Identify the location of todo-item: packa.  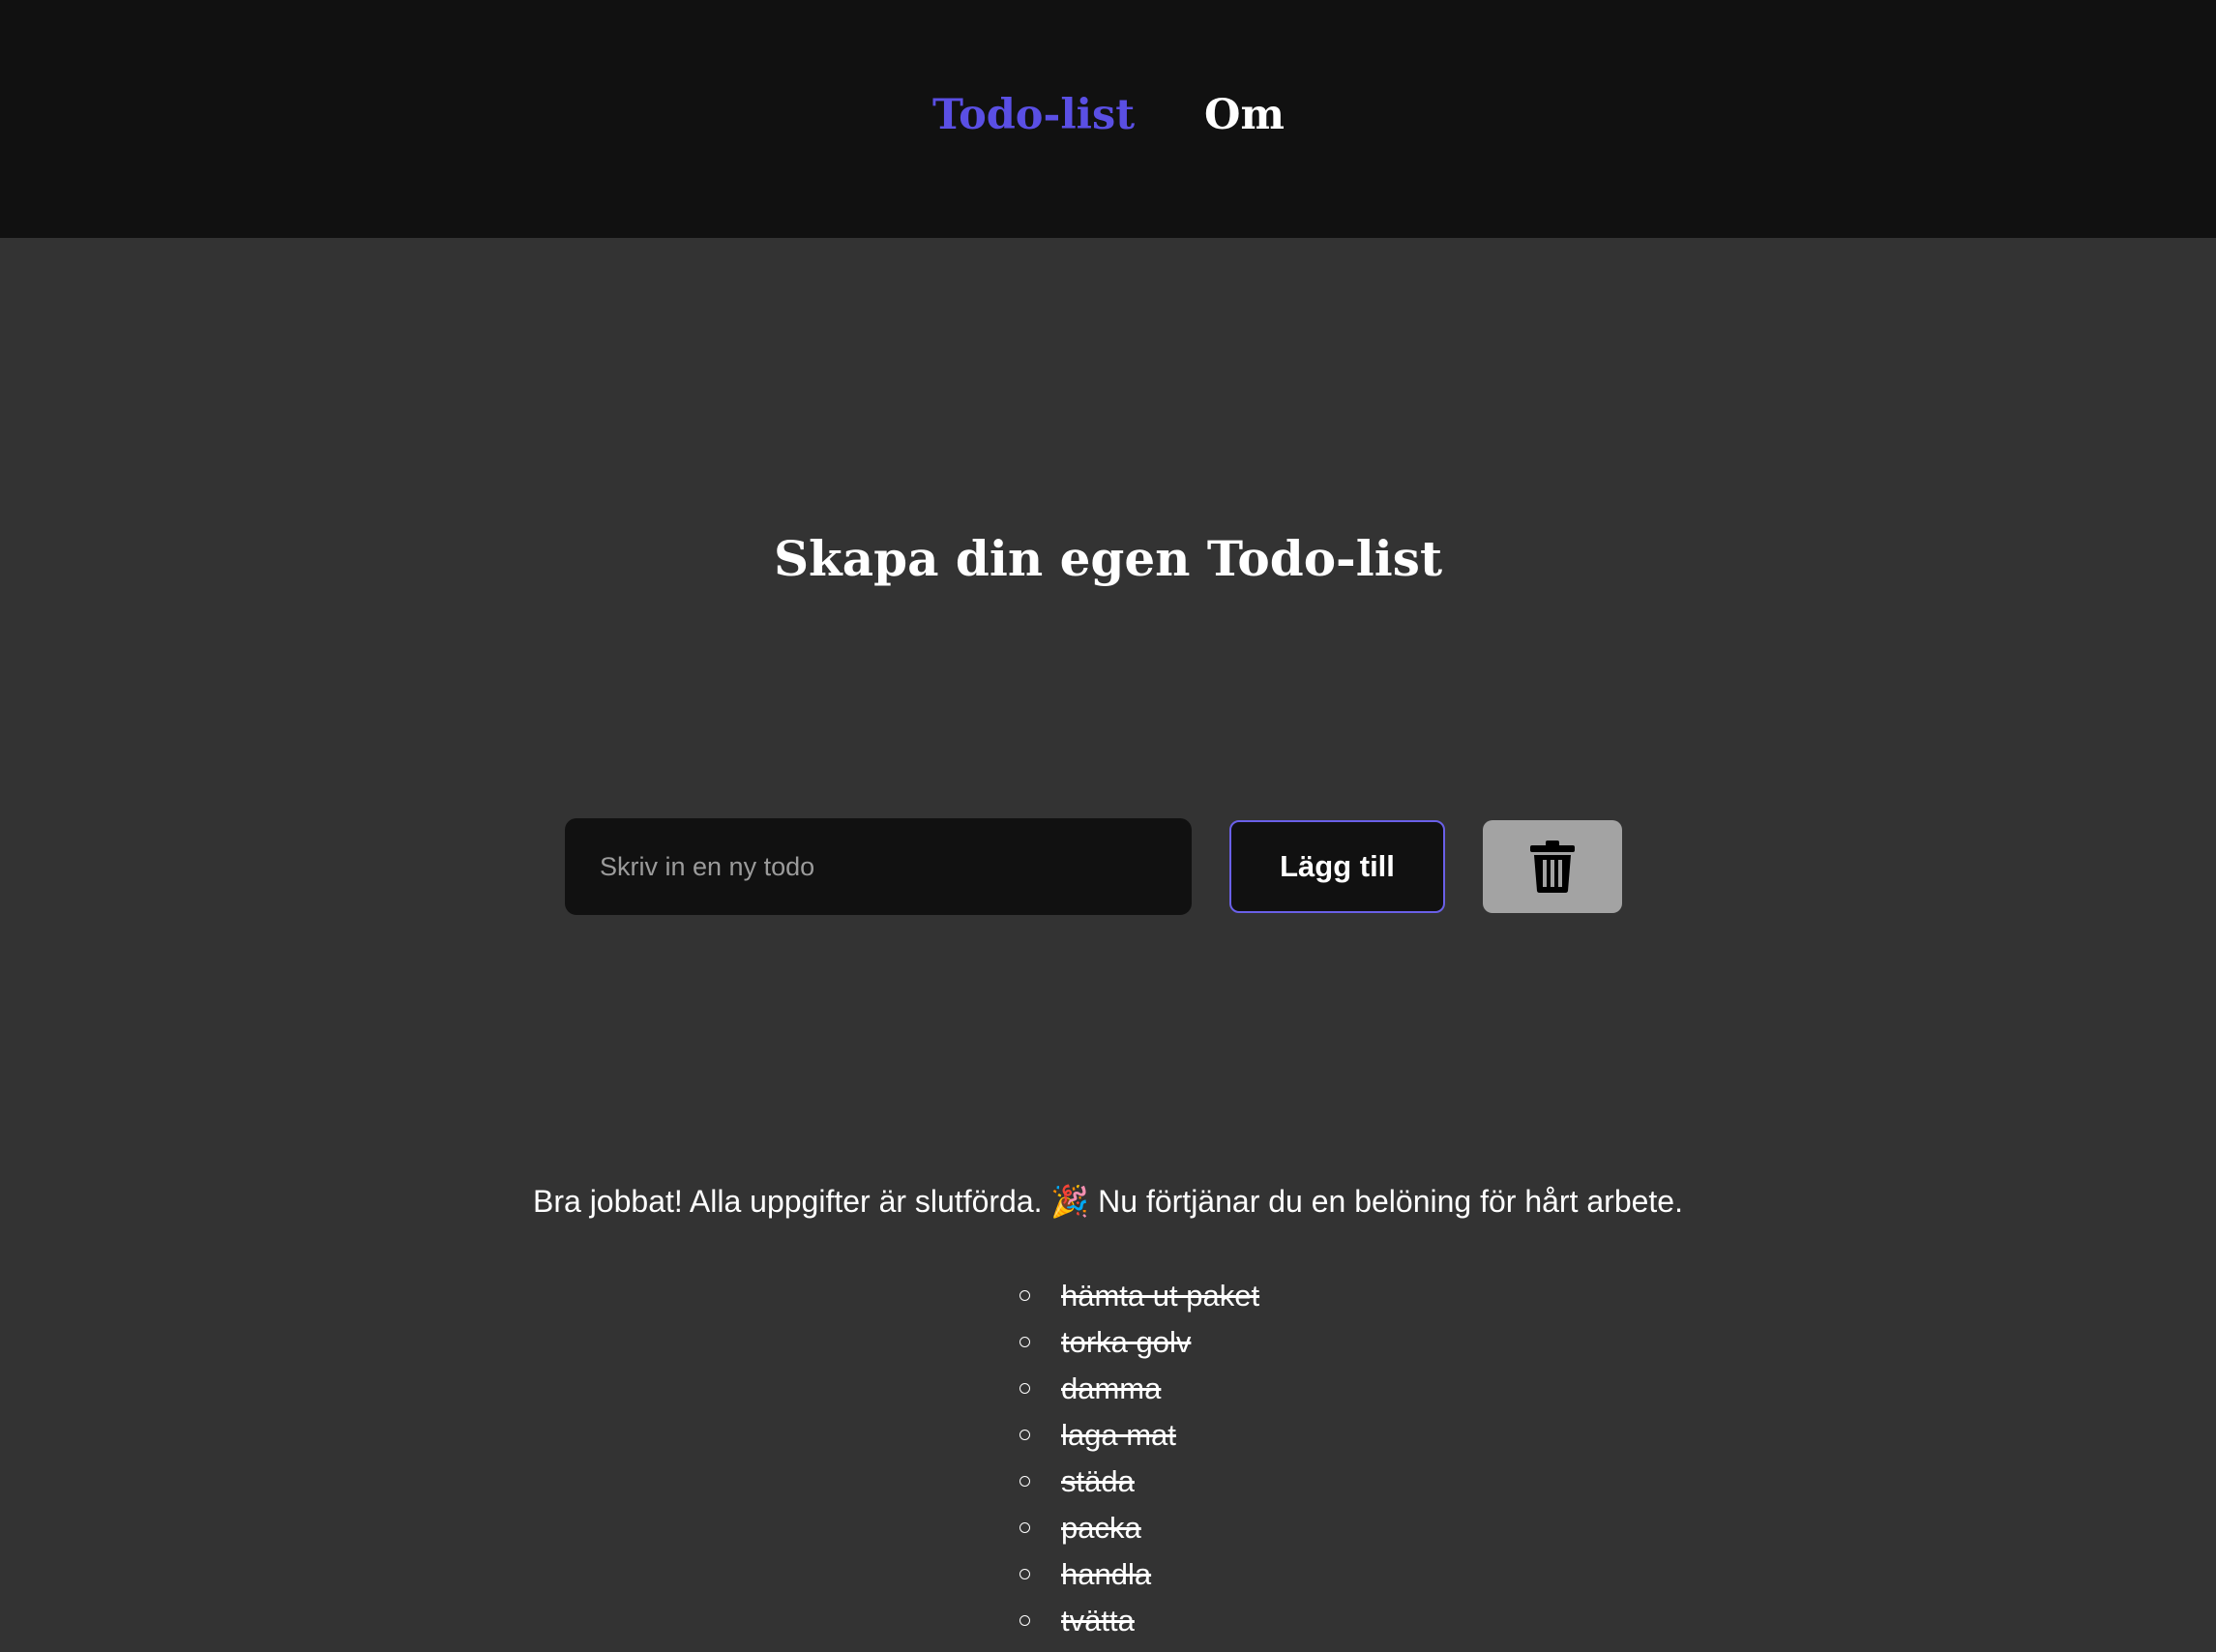
(1136, 1528).